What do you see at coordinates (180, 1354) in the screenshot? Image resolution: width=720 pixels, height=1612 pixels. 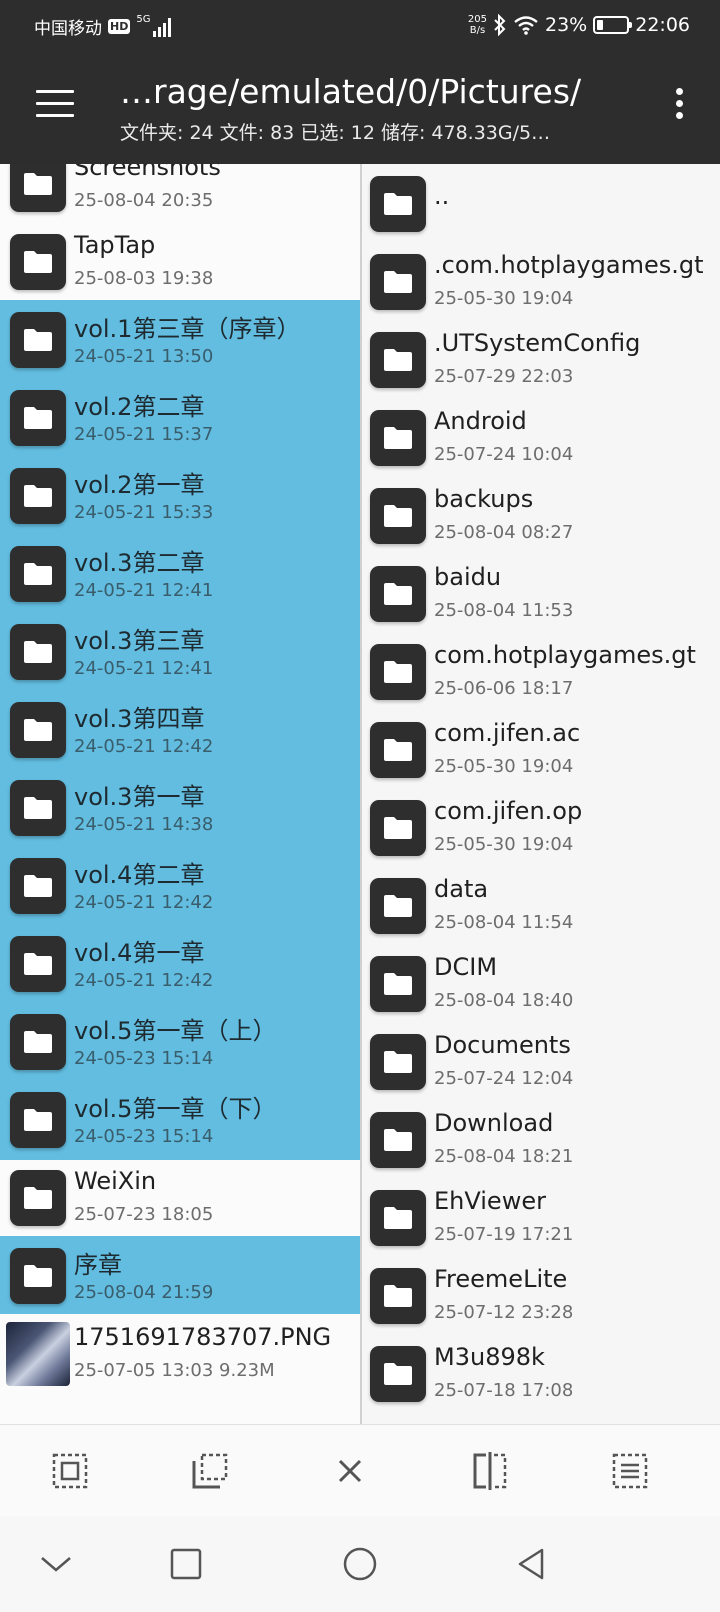 I see `file-row: 1751691783707.PNG 25-07-05 13:03 9.23M` at bounding box center [180, 1354].